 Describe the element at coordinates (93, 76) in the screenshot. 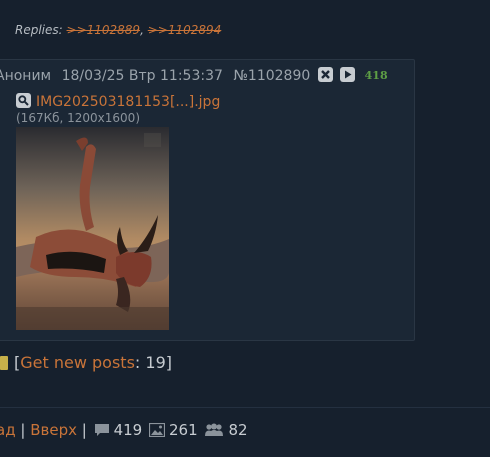

I see `post-date: 18/03/25` at that location.